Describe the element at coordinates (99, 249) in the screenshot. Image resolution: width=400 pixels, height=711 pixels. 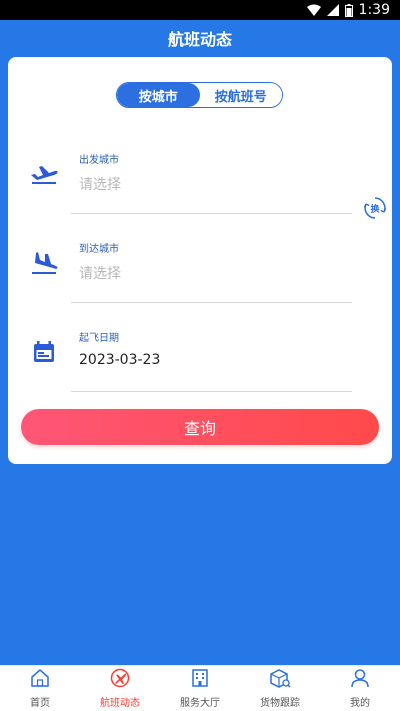
I see `arrival-label: 到达城市` at that location.